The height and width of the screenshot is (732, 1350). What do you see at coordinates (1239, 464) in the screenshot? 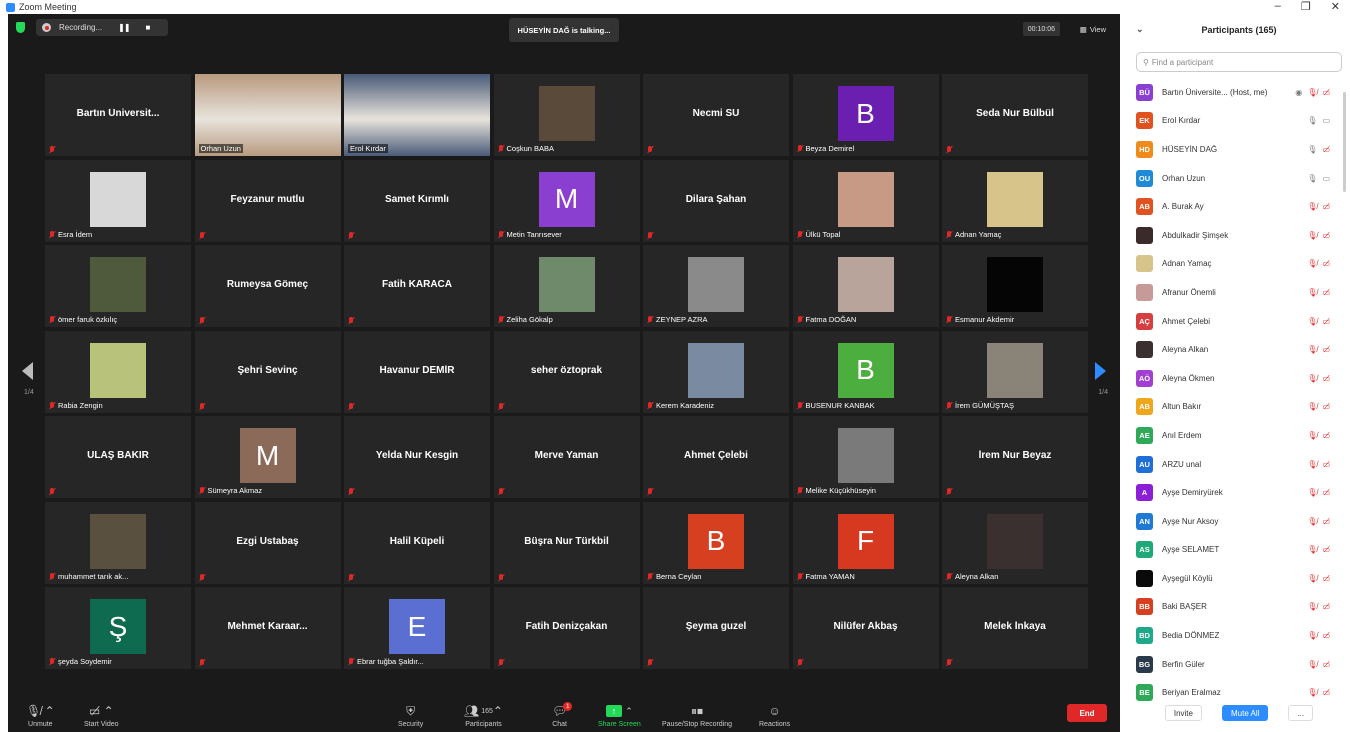
I see `participant-row: AU ARZU unal 🎙︎̸ ▭̸` at bounding box center [1239, 464].